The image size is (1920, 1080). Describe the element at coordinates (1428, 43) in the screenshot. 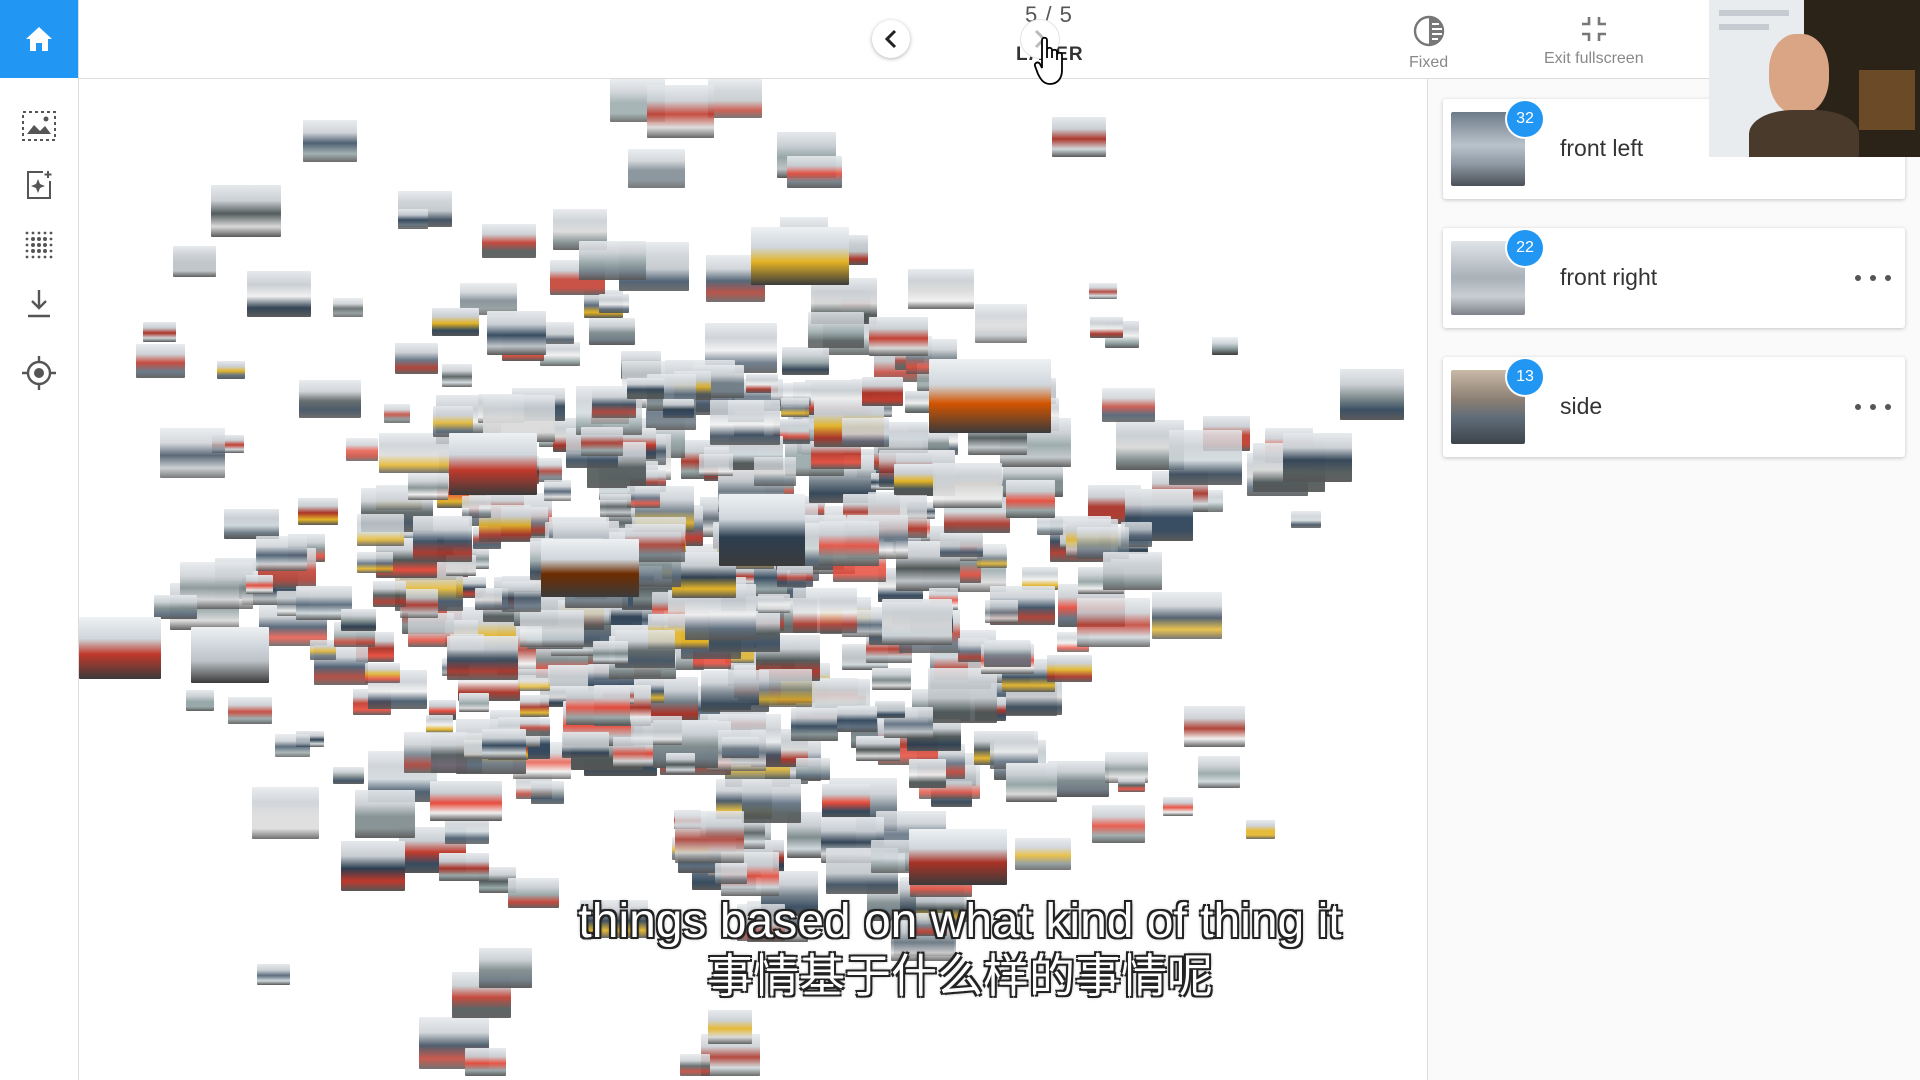

I see `fixed-button: Fixed` at that location.